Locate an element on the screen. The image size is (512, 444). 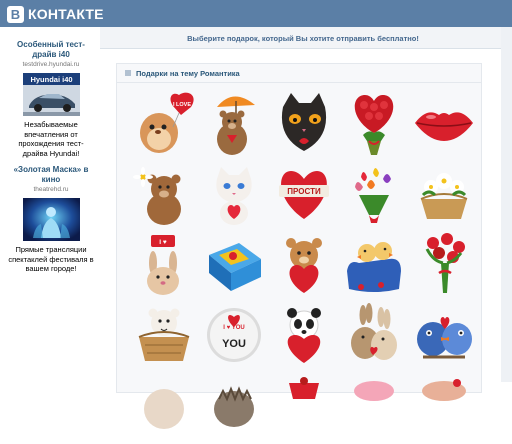
bunny-ilove-icon: I ♥ is located at coordinates (163, 265).